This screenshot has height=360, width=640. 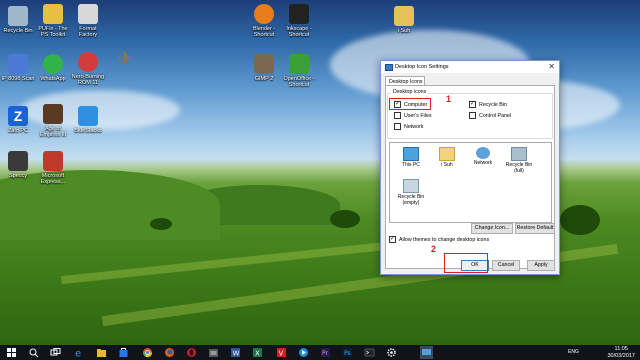 What do you see at coordinates (55, 352) in the screenshot?
I see `task-view-icon` at bounding box center [55, 352].